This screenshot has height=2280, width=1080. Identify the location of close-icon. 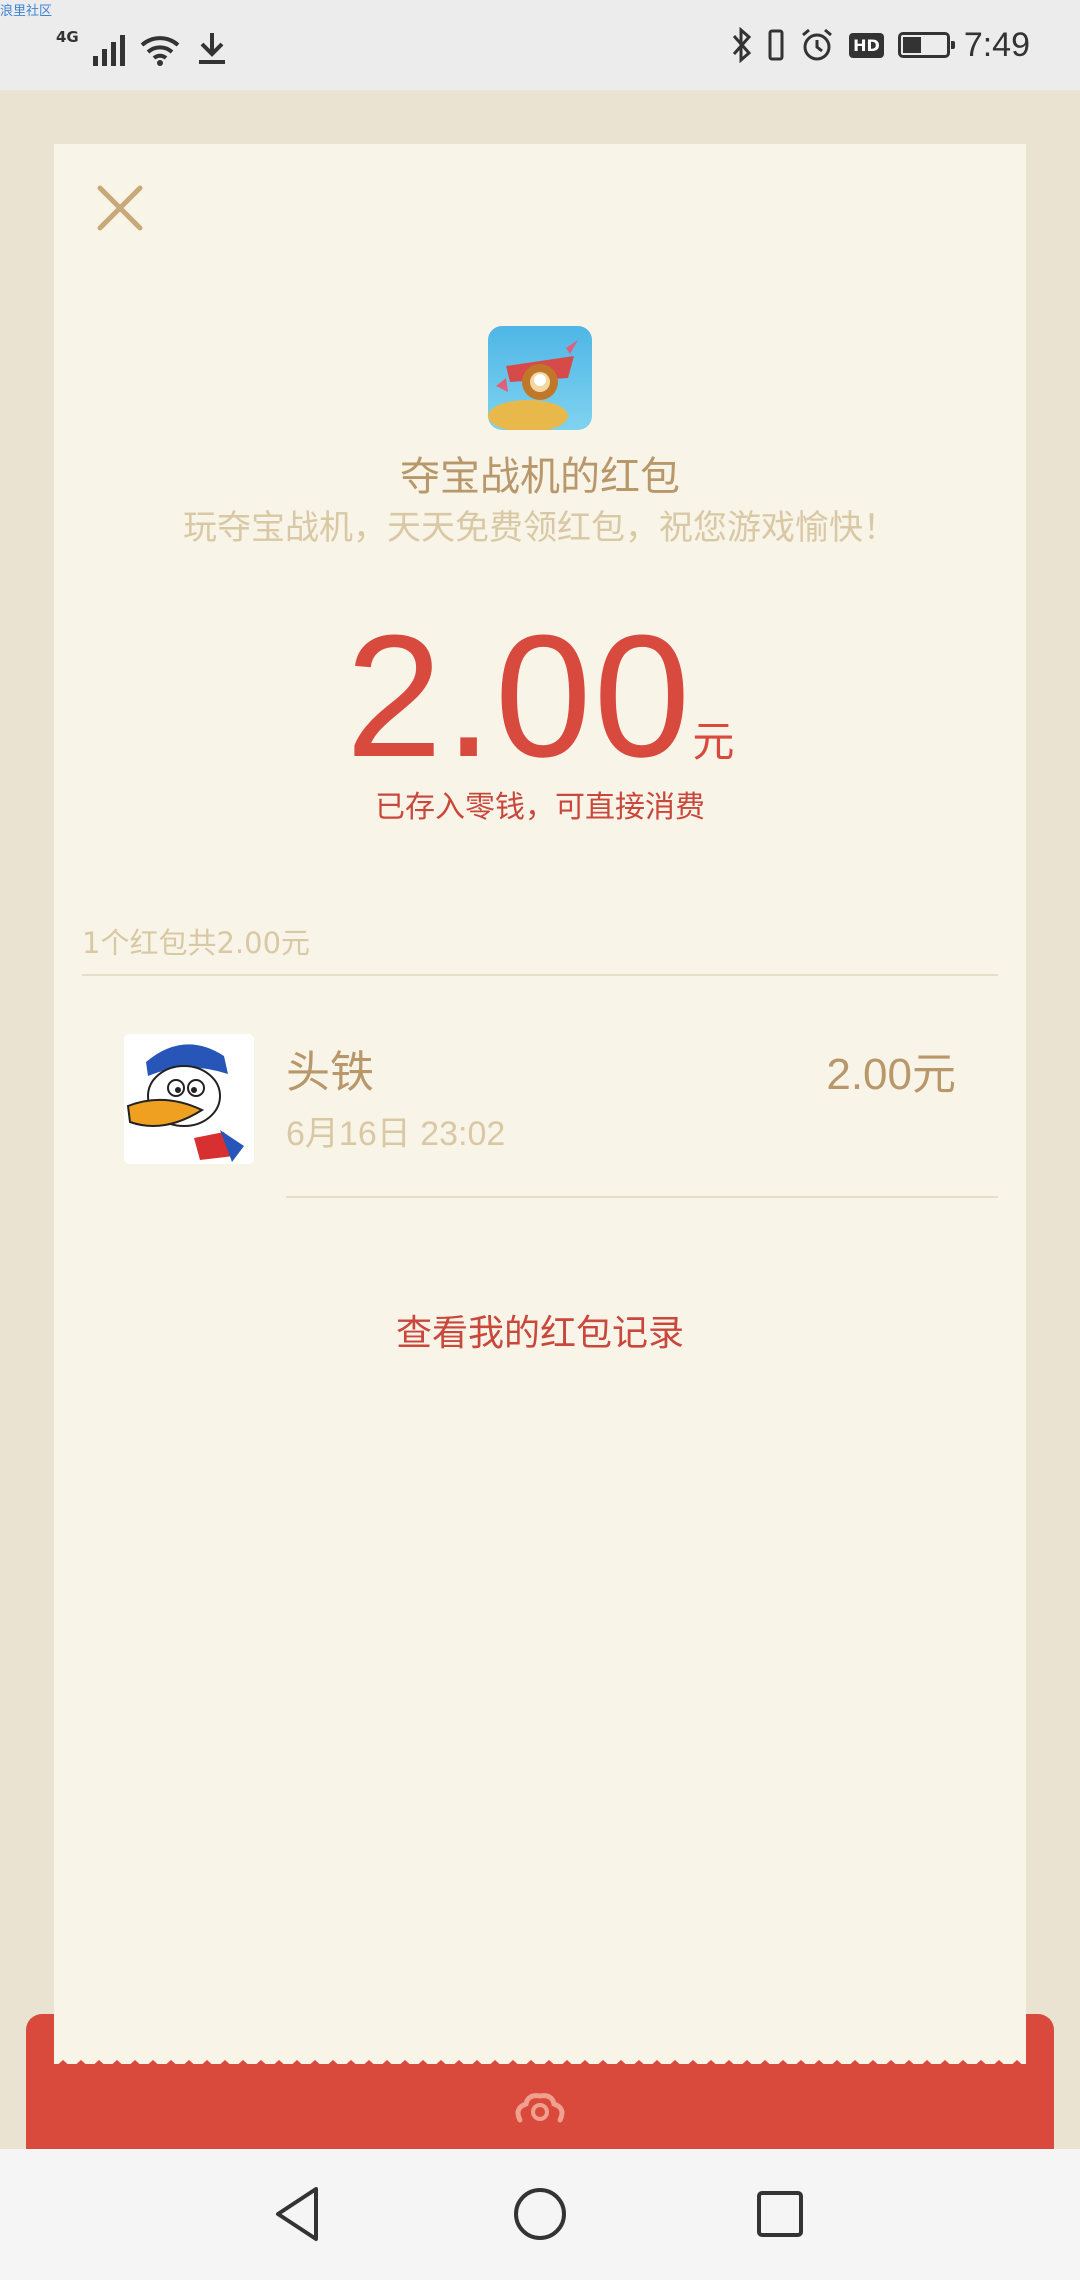
(120, 208).